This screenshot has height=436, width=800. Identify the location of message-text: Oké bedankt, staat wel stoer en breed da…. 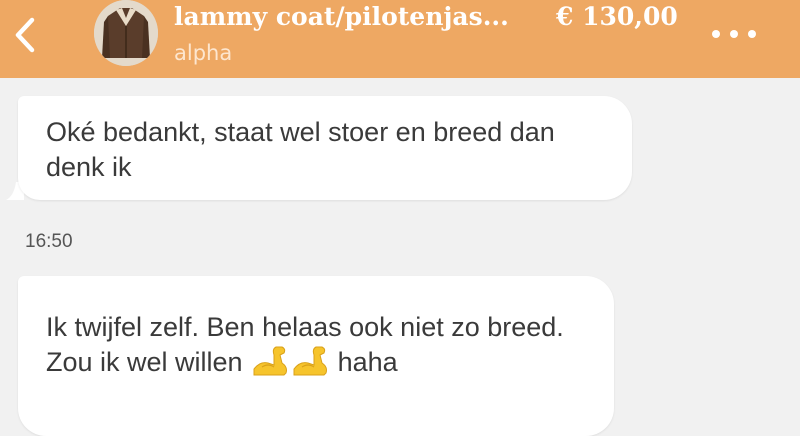
(300, 149).